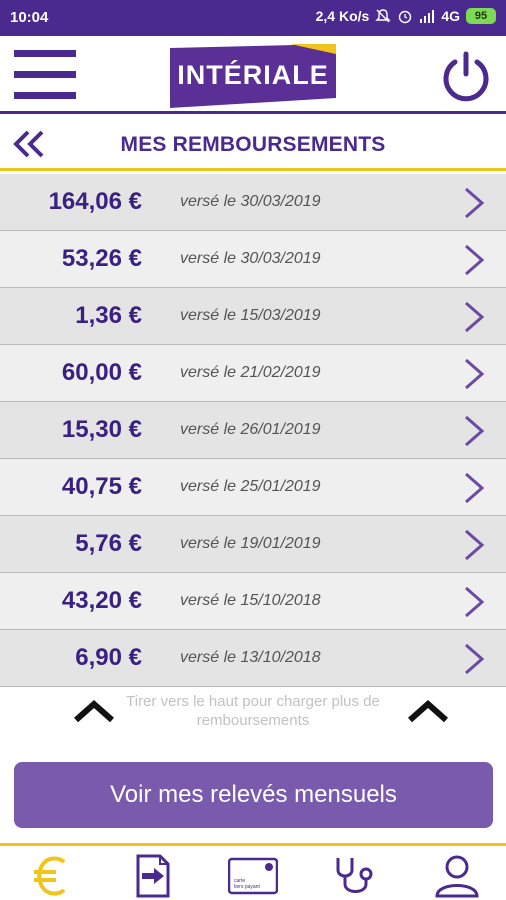 The height and width of the screenshot is (900, 506). Describe the element at coordinates (253, 18) in the screenshot. I see `status-bar: 10:04 2,4 Ko/s 4G 95` at that location.